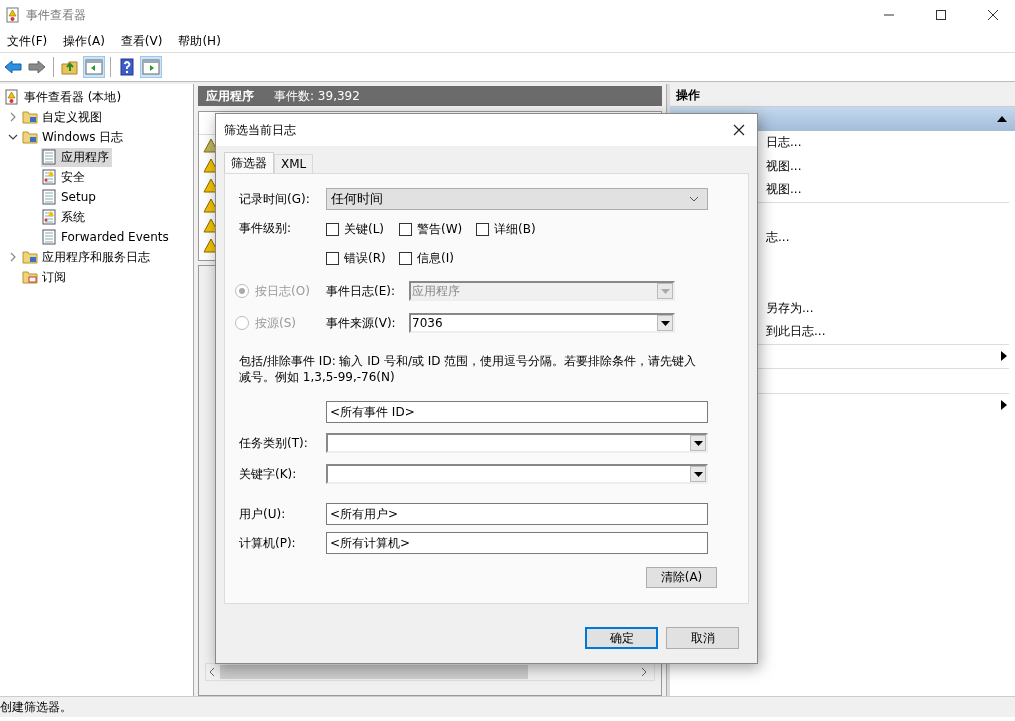 This screenshot has height=721, width=1015. I want to click on field-label: 事件级别:, so click(266, 228).